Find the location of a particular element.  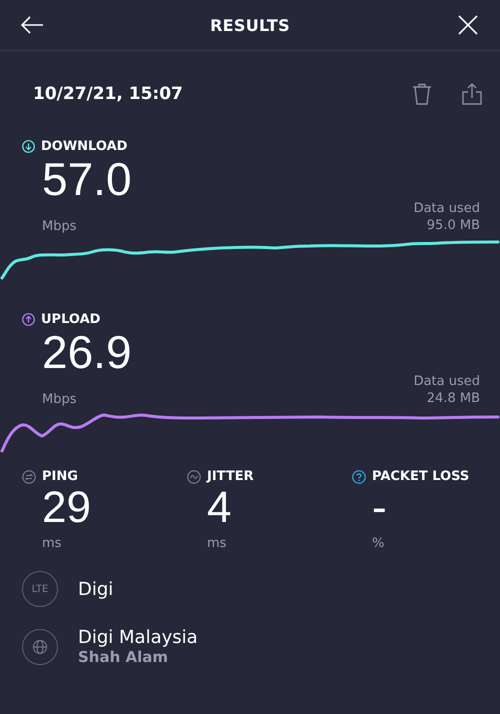

server-location: Shah Alam is located at coordinates (124, 657).